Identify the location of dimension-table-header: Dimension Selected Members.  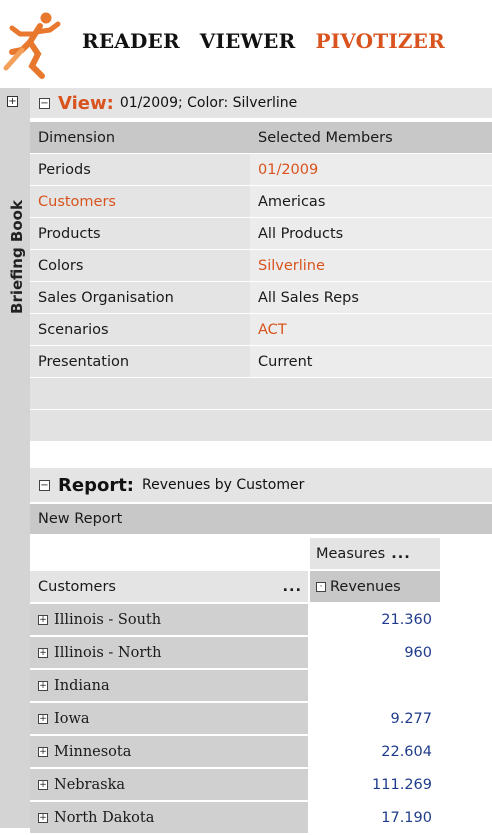
(261, 138).